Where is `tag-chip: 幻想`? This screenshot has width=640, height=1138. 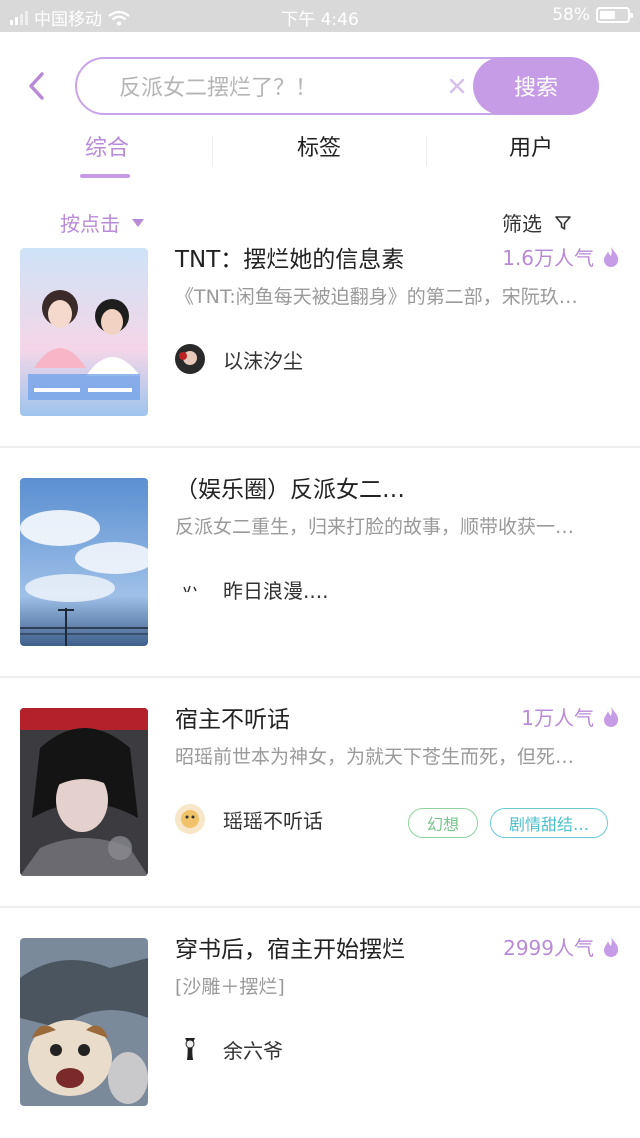
tag-chip: 幻想 is located at coordinates (442, 823).